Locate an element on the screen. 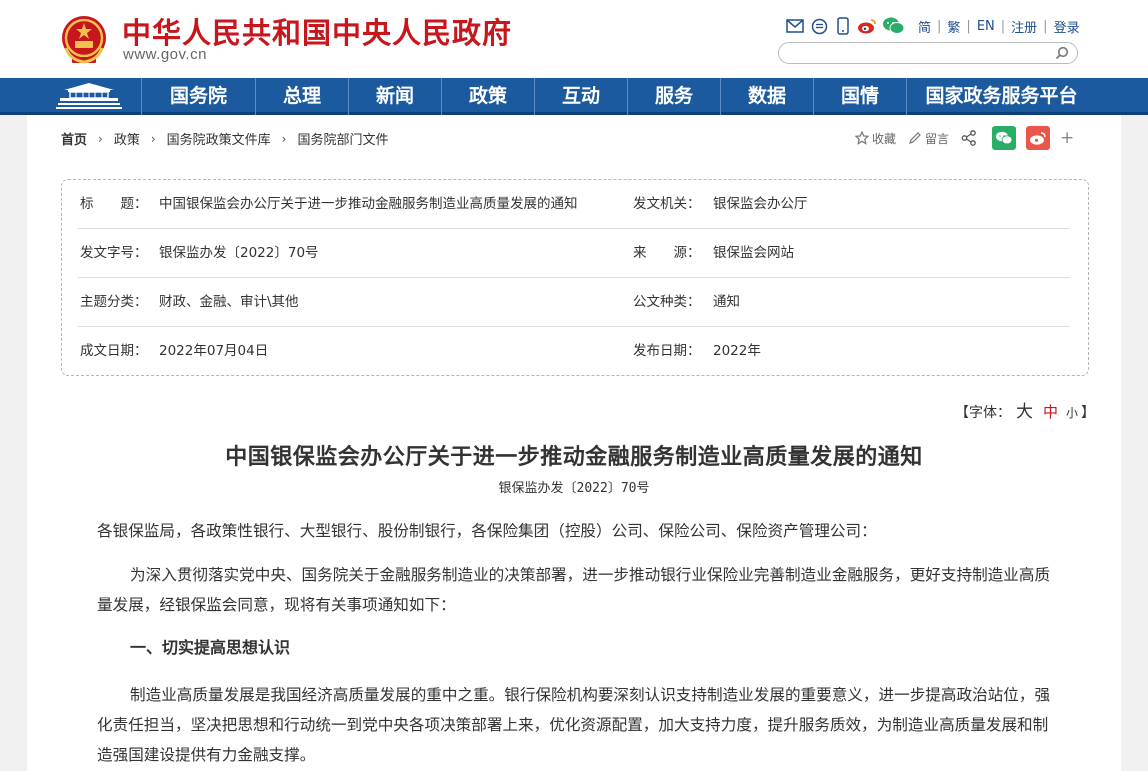  link-english: EN is located at coordinates (986, 26).